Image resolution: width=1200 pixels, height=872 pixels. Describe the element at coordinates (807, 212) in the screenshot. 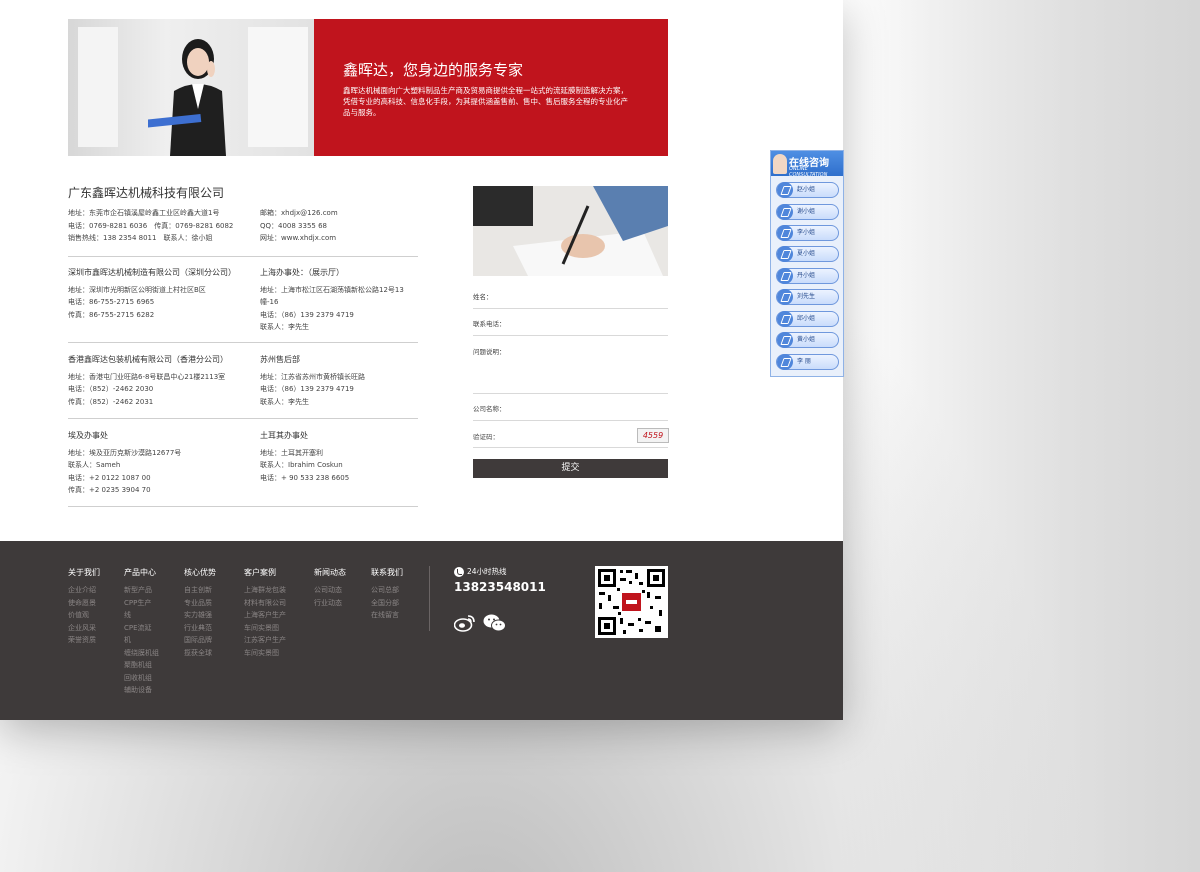

I see `agent-chat-button: 谢小姐` at that location.